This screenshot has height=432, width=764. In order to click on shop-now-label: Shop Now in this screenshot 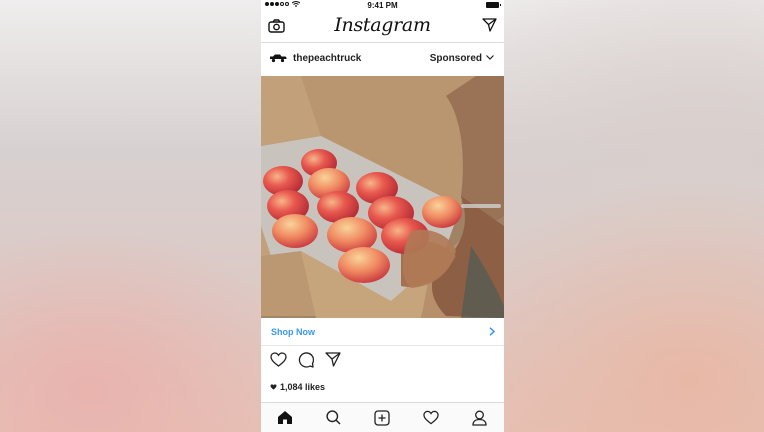, I will do `click(293, 332)`.